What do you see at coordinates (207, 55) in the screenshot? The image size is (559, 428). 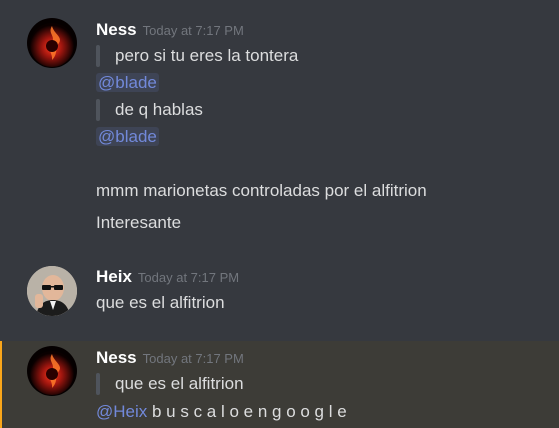 I see `quote-text: pero si tu eres la tontera` at bounding box center [207, 55].